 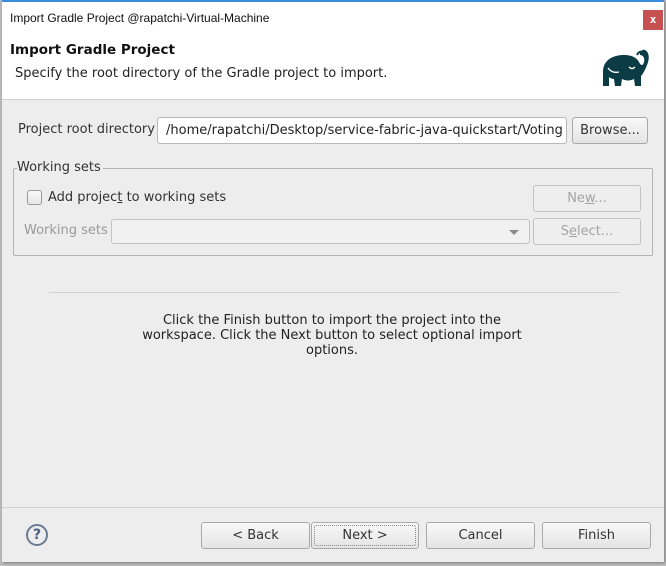 I want to click on wizard-heading: Import Gradle Project, so click(x=92, y=50).